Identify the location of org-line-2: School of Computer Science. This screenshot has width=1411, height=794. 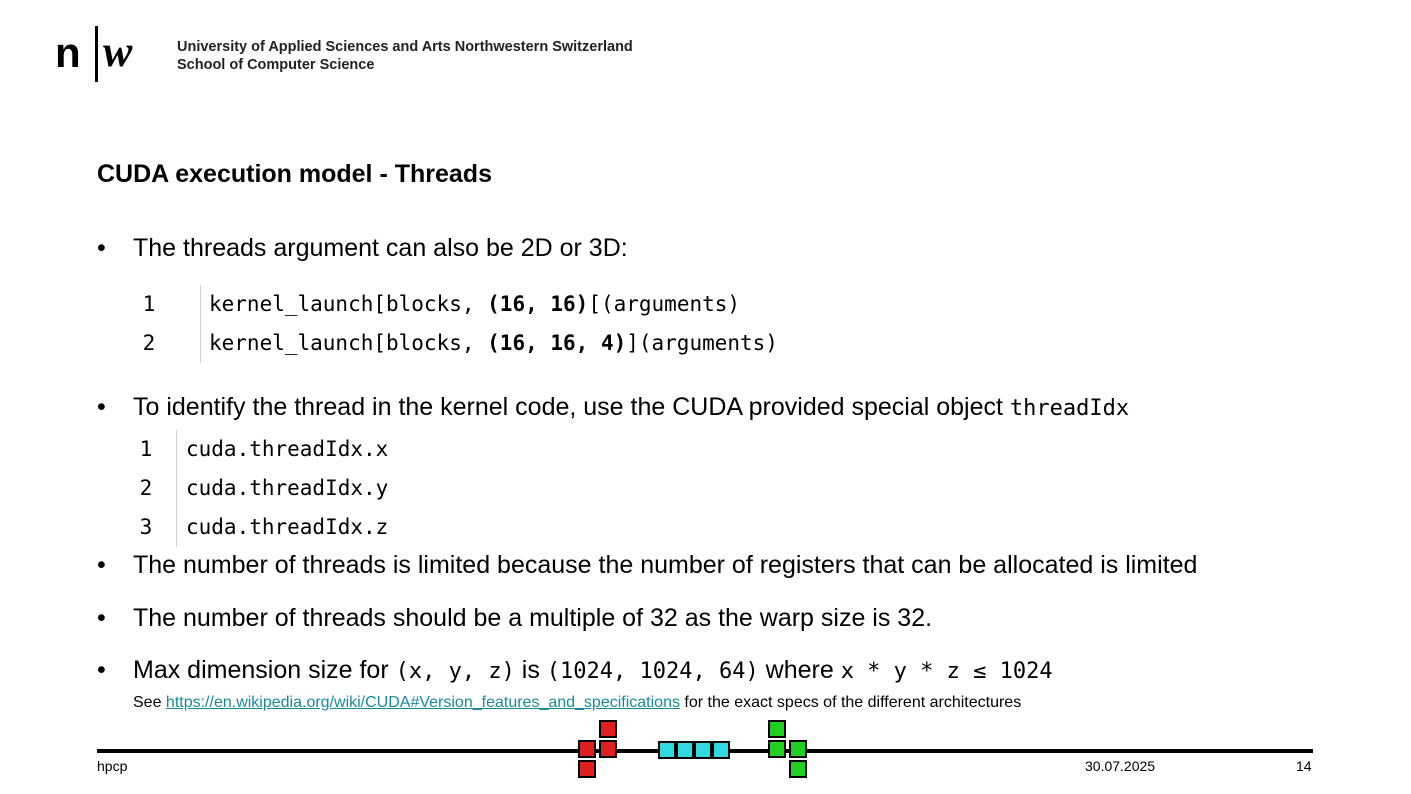
(276, 65).